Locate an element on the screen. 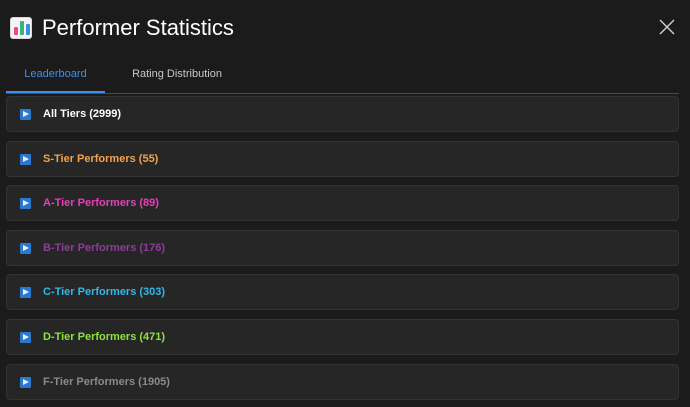 The height and width of the screenshot is (407, 690). tab-leaderboard: Leaderboard is located at coordinates (55, 76).